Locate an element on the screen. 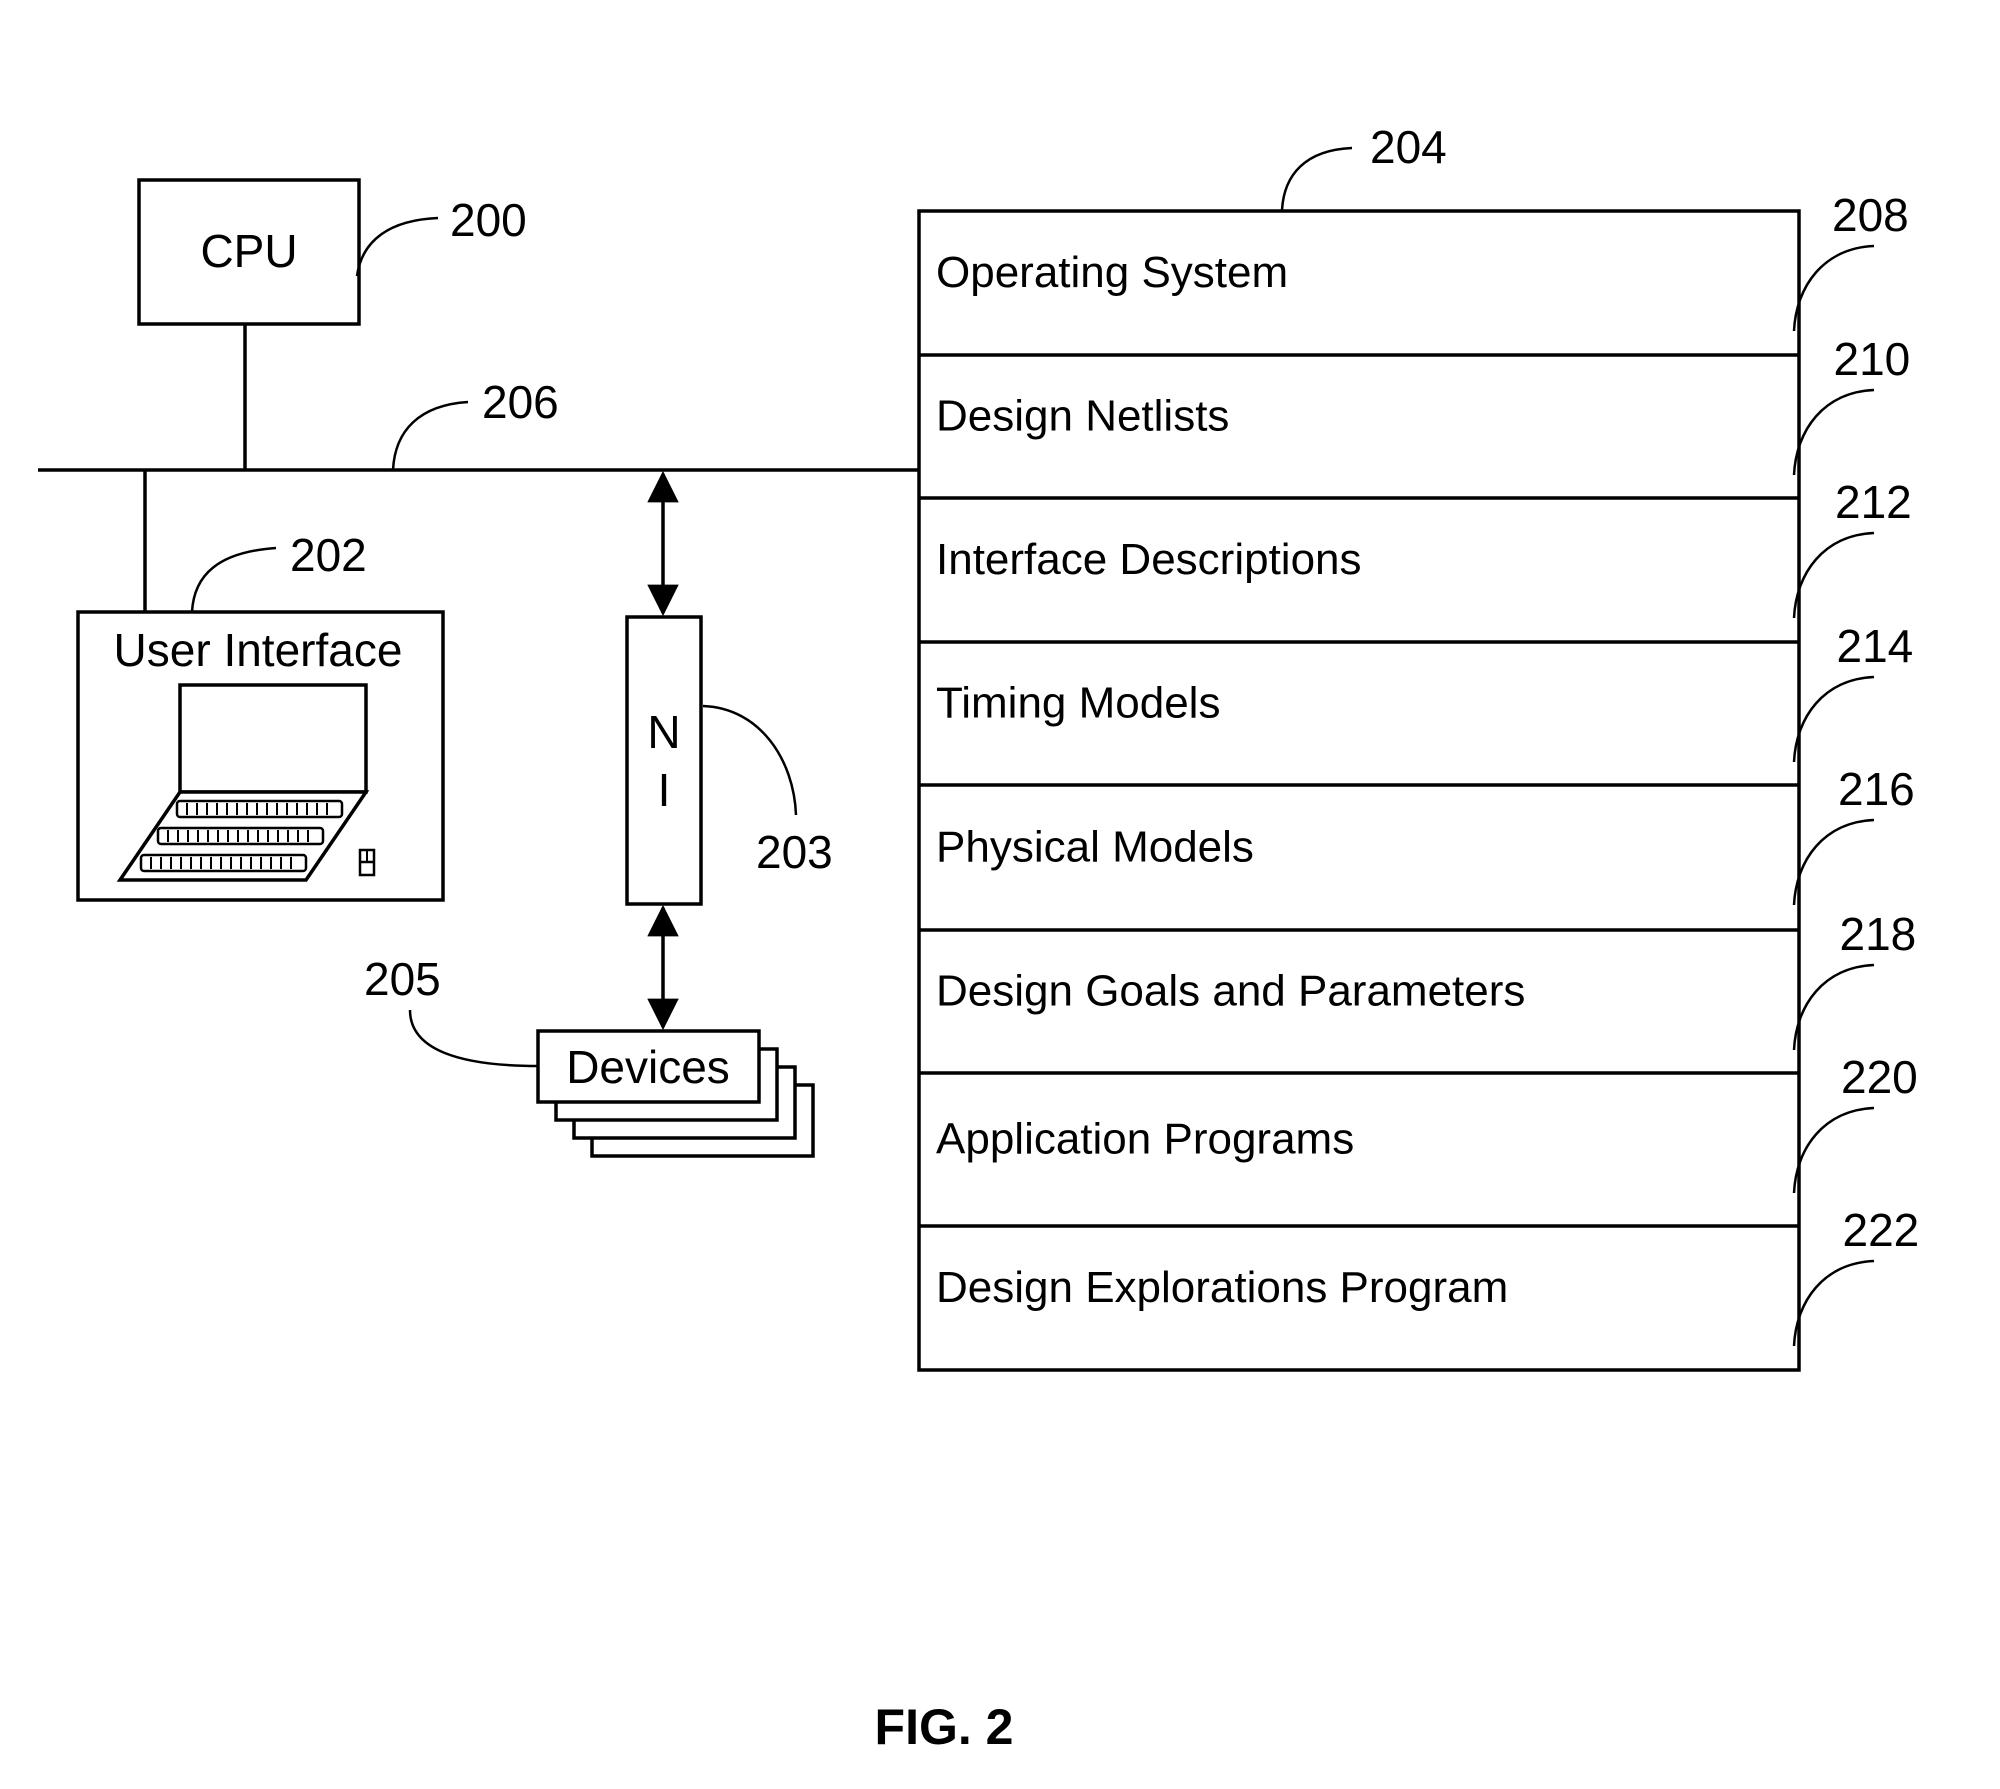 This screenshot has width=2000, height=1789. memory-section-label: Physical Models is located at coordinates (1095, 847).